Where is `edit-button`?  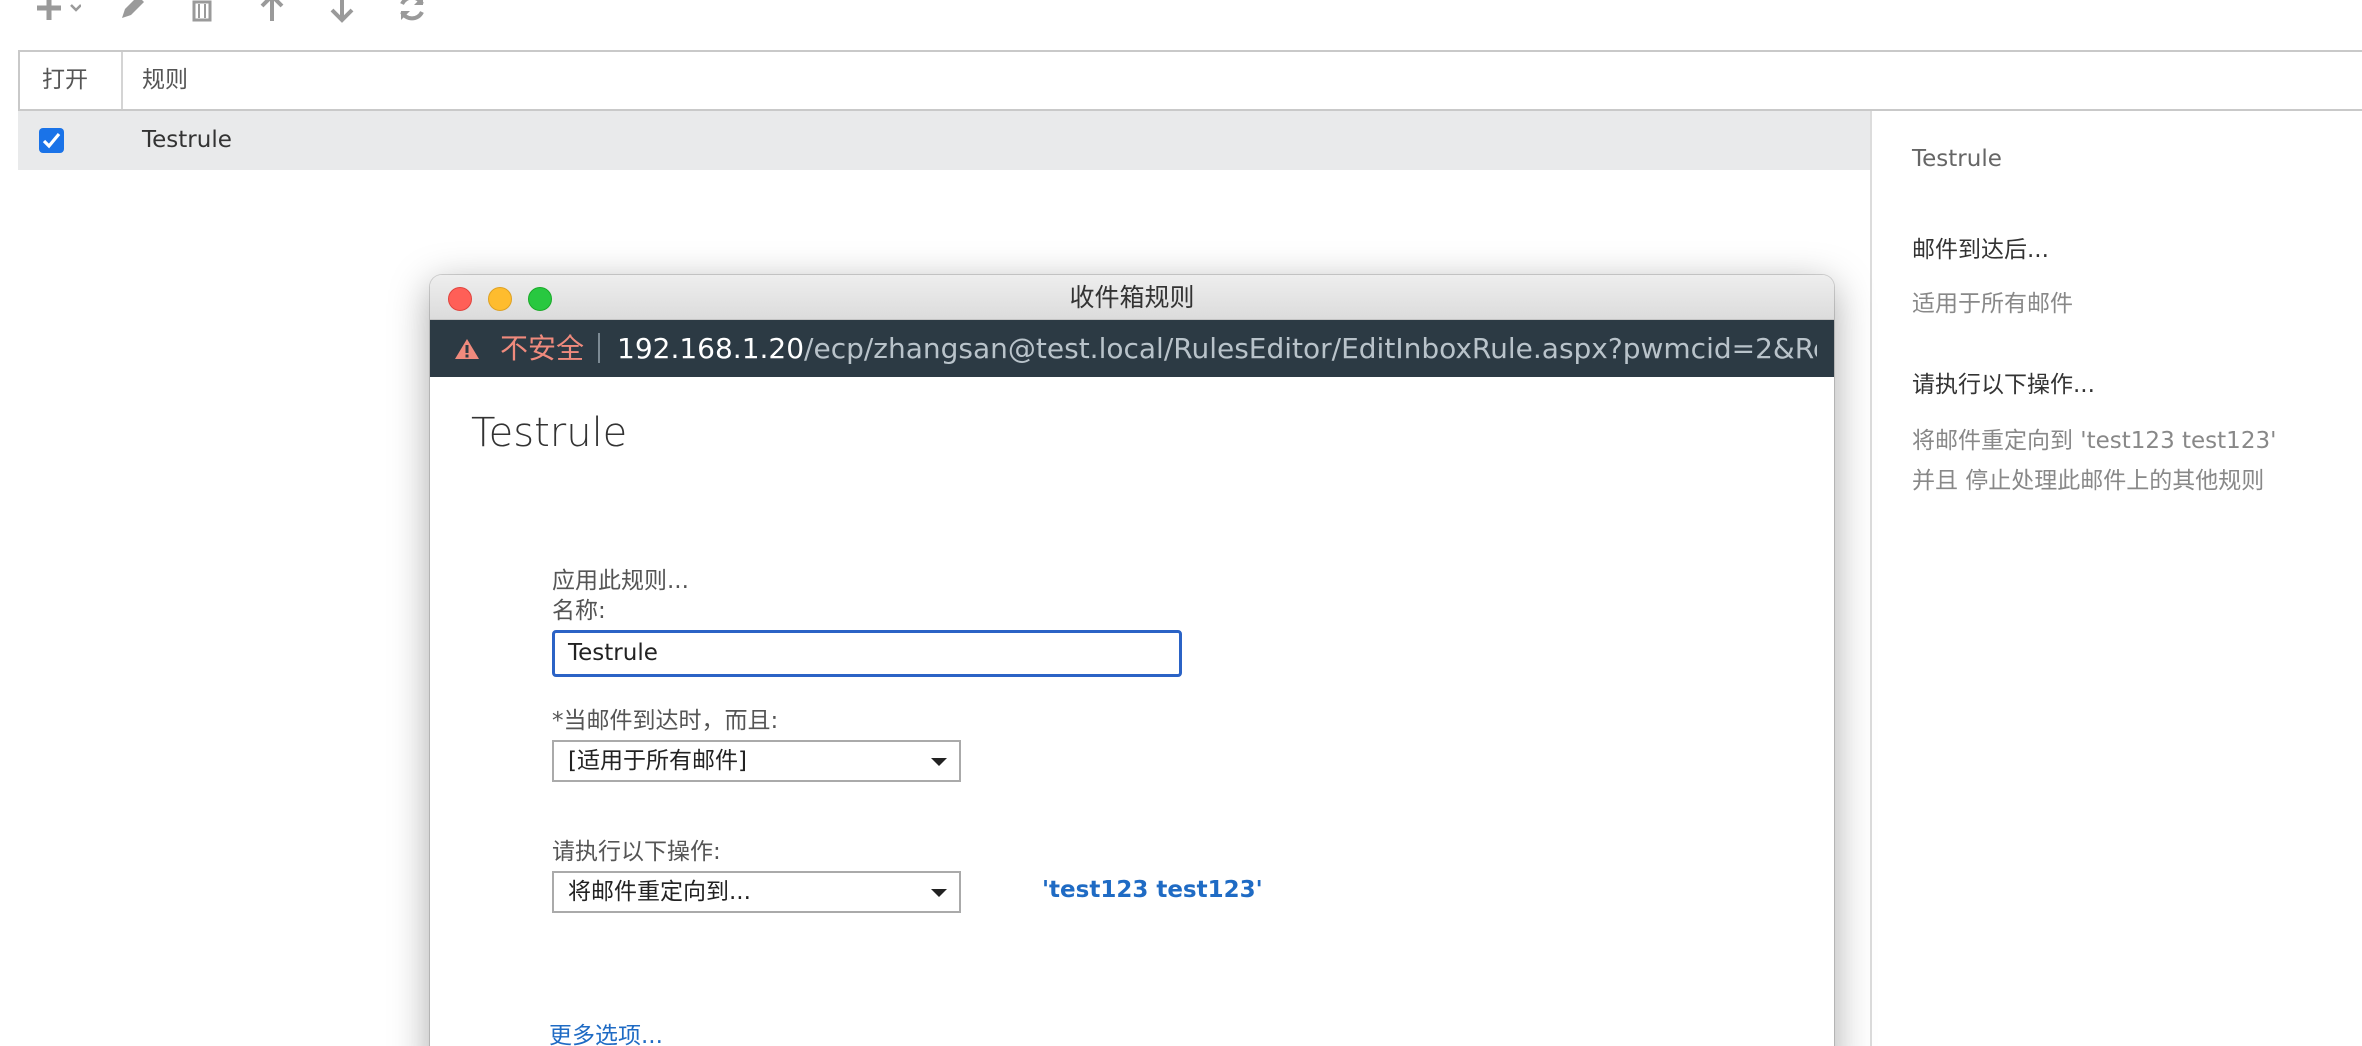
edit-button is located at coordinates (132, 14).